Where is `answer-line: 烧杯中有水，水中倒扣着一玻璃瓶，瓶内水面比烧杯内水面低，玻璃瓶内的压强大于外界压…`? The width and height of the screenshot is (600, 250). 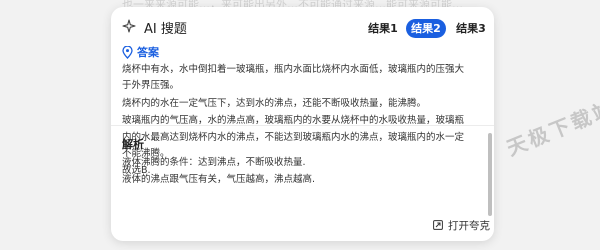
answer-line: 烧杯中有水，水中倒扣着一玻璃瓶，瓶内水面比烧杯内水面低，玻璃瓶内的压强大于外界压… is located at coordinates (293, 78).